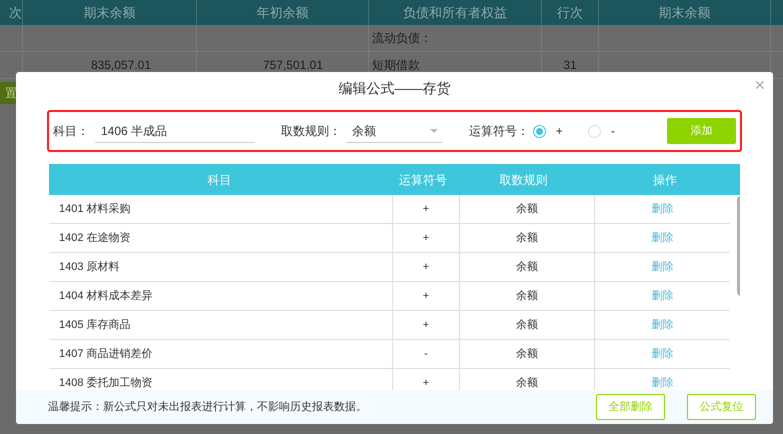 Image resolution: width=783 pixels, height=434 pixels. I want to click on table-cell-text: 1402 在途物资, so click(95, 238).